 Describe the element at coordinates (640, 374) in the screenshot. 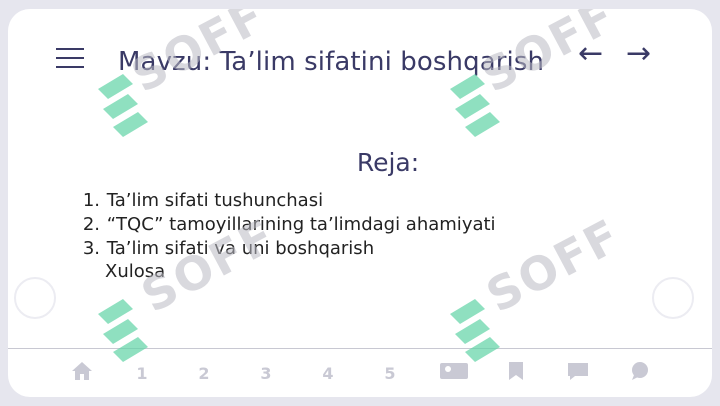

I see `comment-icon` at that location.